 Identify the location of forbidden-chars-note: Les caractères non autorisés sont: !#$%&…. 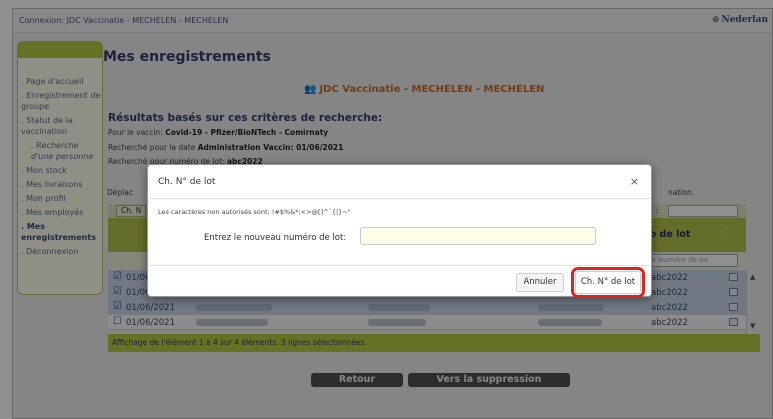
(254, 212).